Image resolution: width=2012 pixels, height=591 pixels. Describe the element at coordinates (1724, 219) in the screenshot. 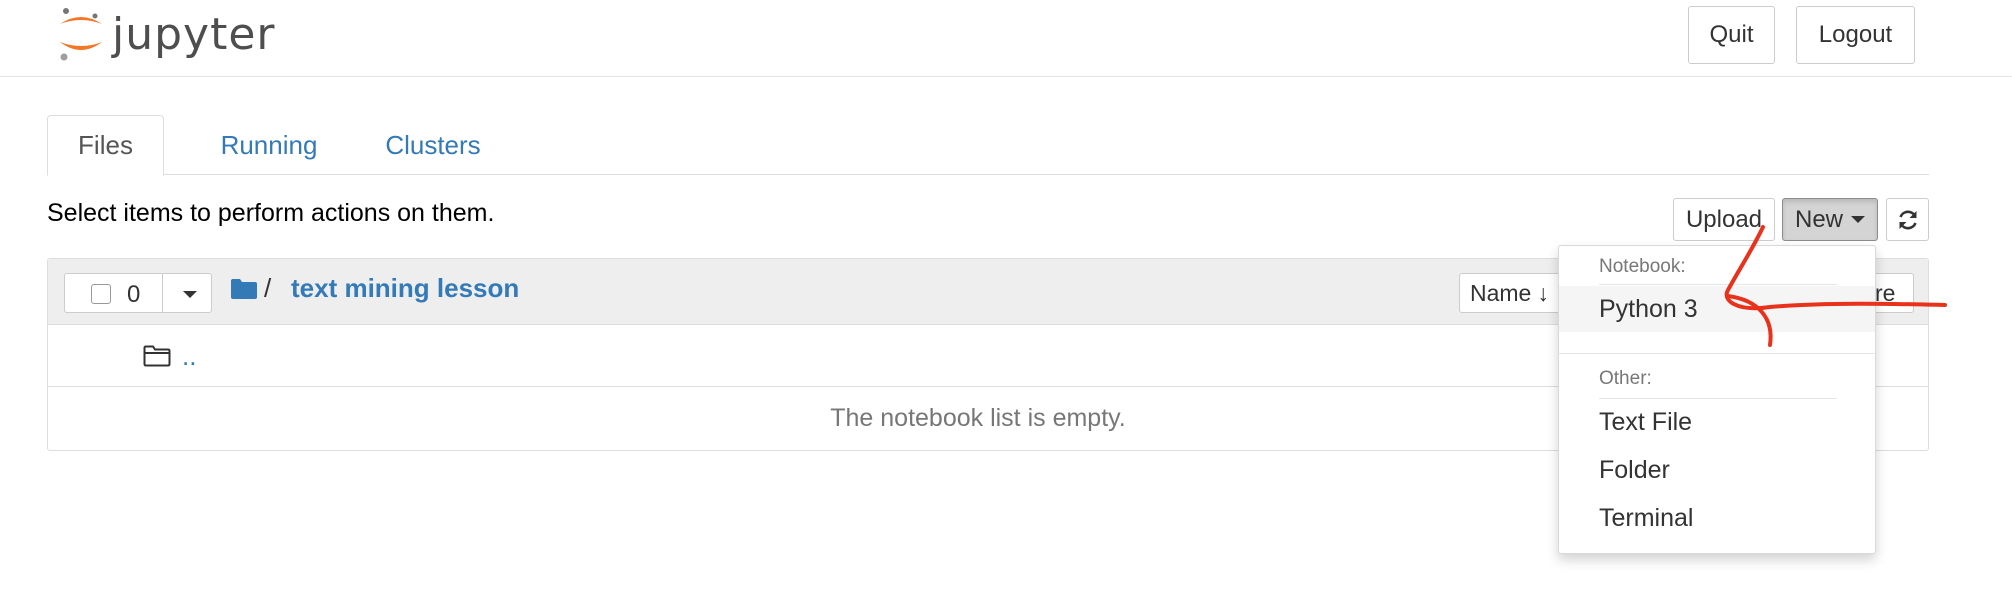

I see `upload-button: Upload` at that location.